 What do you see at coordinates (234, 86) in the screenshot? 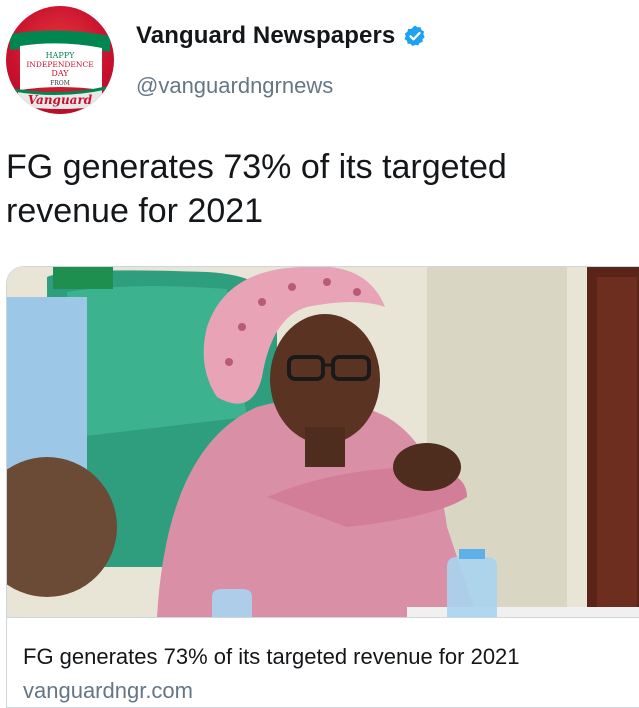
I see `handle: @vanguardngrnews` at bounding box center [234, 86].